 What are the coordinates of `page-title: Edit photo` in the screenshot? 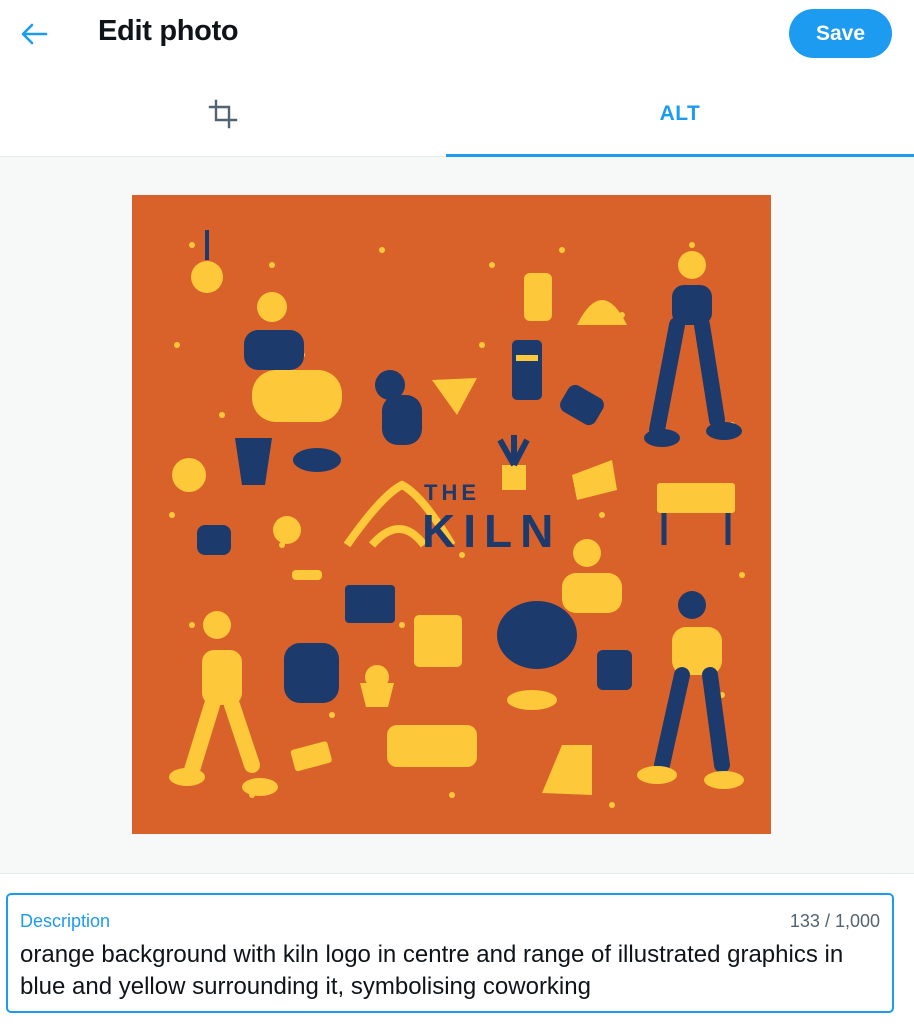 It's located at (168, 31).